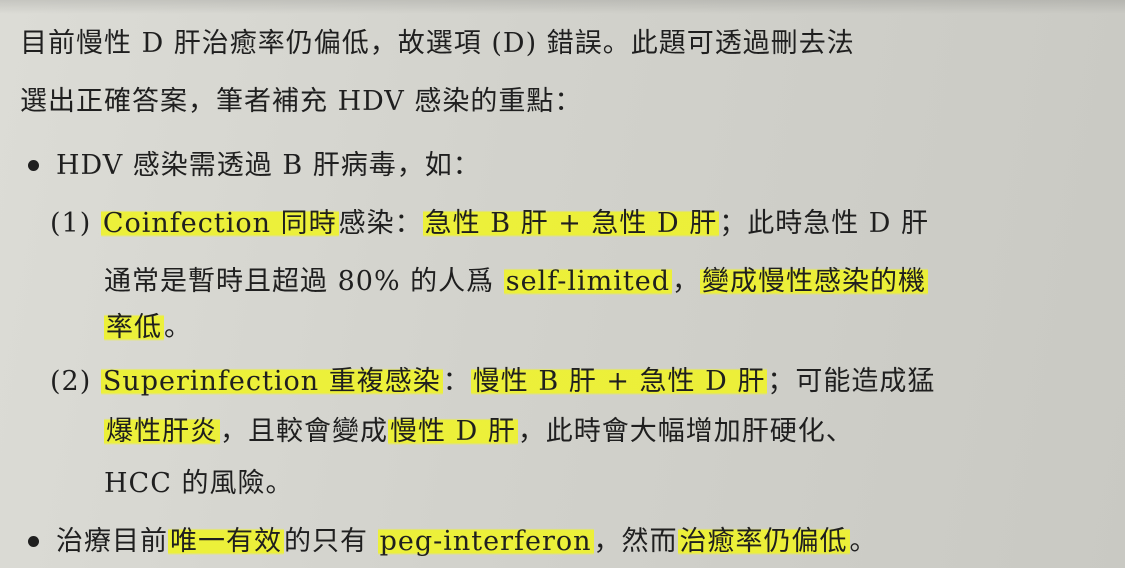 The width and height of the screenshot is (1125, 568). Describe the element at coordinates (453, 431) in the screenshot. I see `item-2-line-2-highlight-2: 慢性 D 肝` at that location.